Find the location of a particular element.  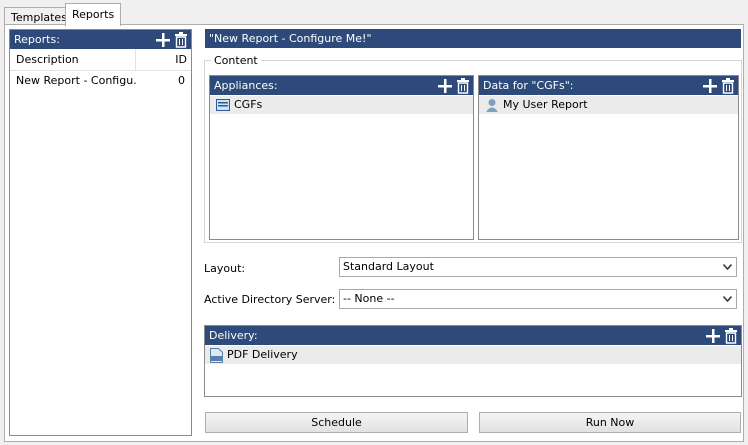

tab-reports-label: Reports is located at coordinates (93, 14).